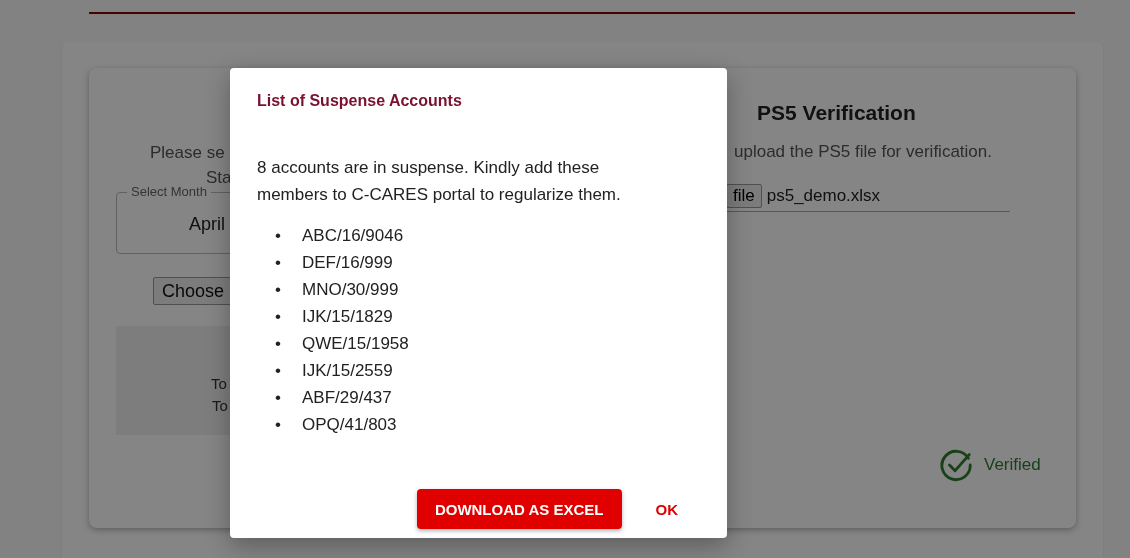 The height and width of the screenshot is (558, 1130). I want to click on instruction-text: upload the PS5 file for verification., so click(863, 152).